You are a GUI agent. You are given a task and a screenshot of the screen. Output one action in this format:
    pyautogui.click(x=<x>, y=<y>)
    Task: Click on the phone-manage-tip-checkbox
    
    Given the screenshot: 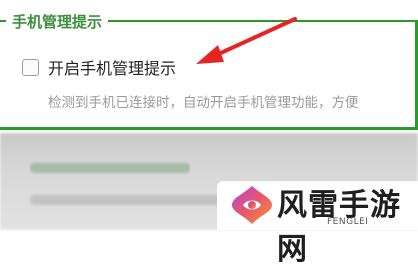 What is the action you would take?
    pyautogui.click(x=30, y=67)
    